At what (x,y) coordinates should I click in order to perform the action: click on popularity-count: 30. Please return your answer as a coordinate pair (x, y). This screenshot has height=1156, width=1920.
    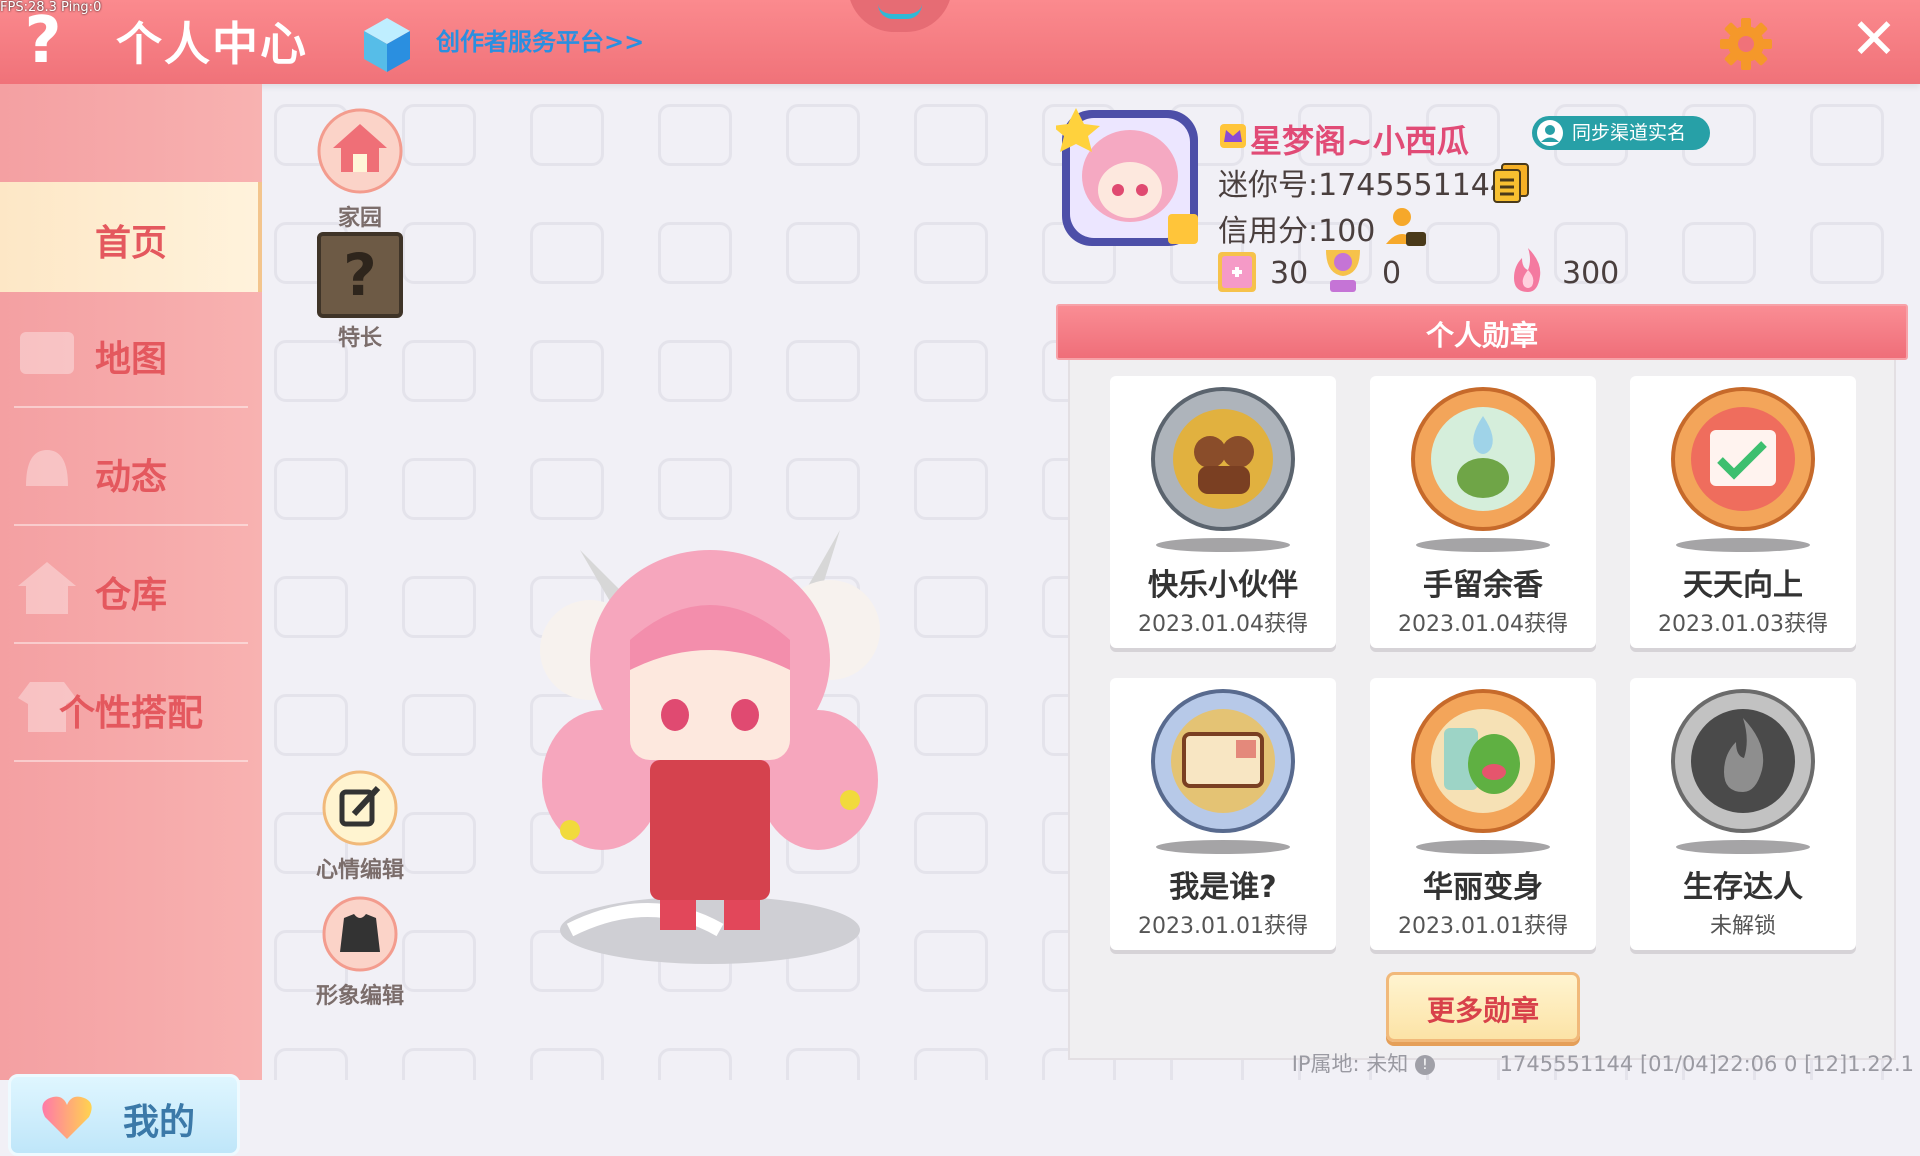
    Looking at the image, I should click on (1289, 273).